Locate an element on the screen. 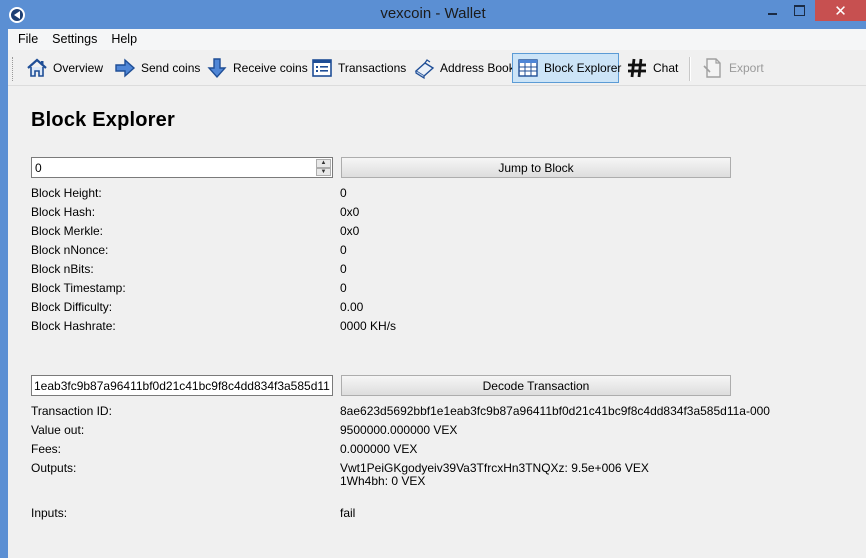  block-explorer-button: Block Explorer is located at coordinates (567, 68).